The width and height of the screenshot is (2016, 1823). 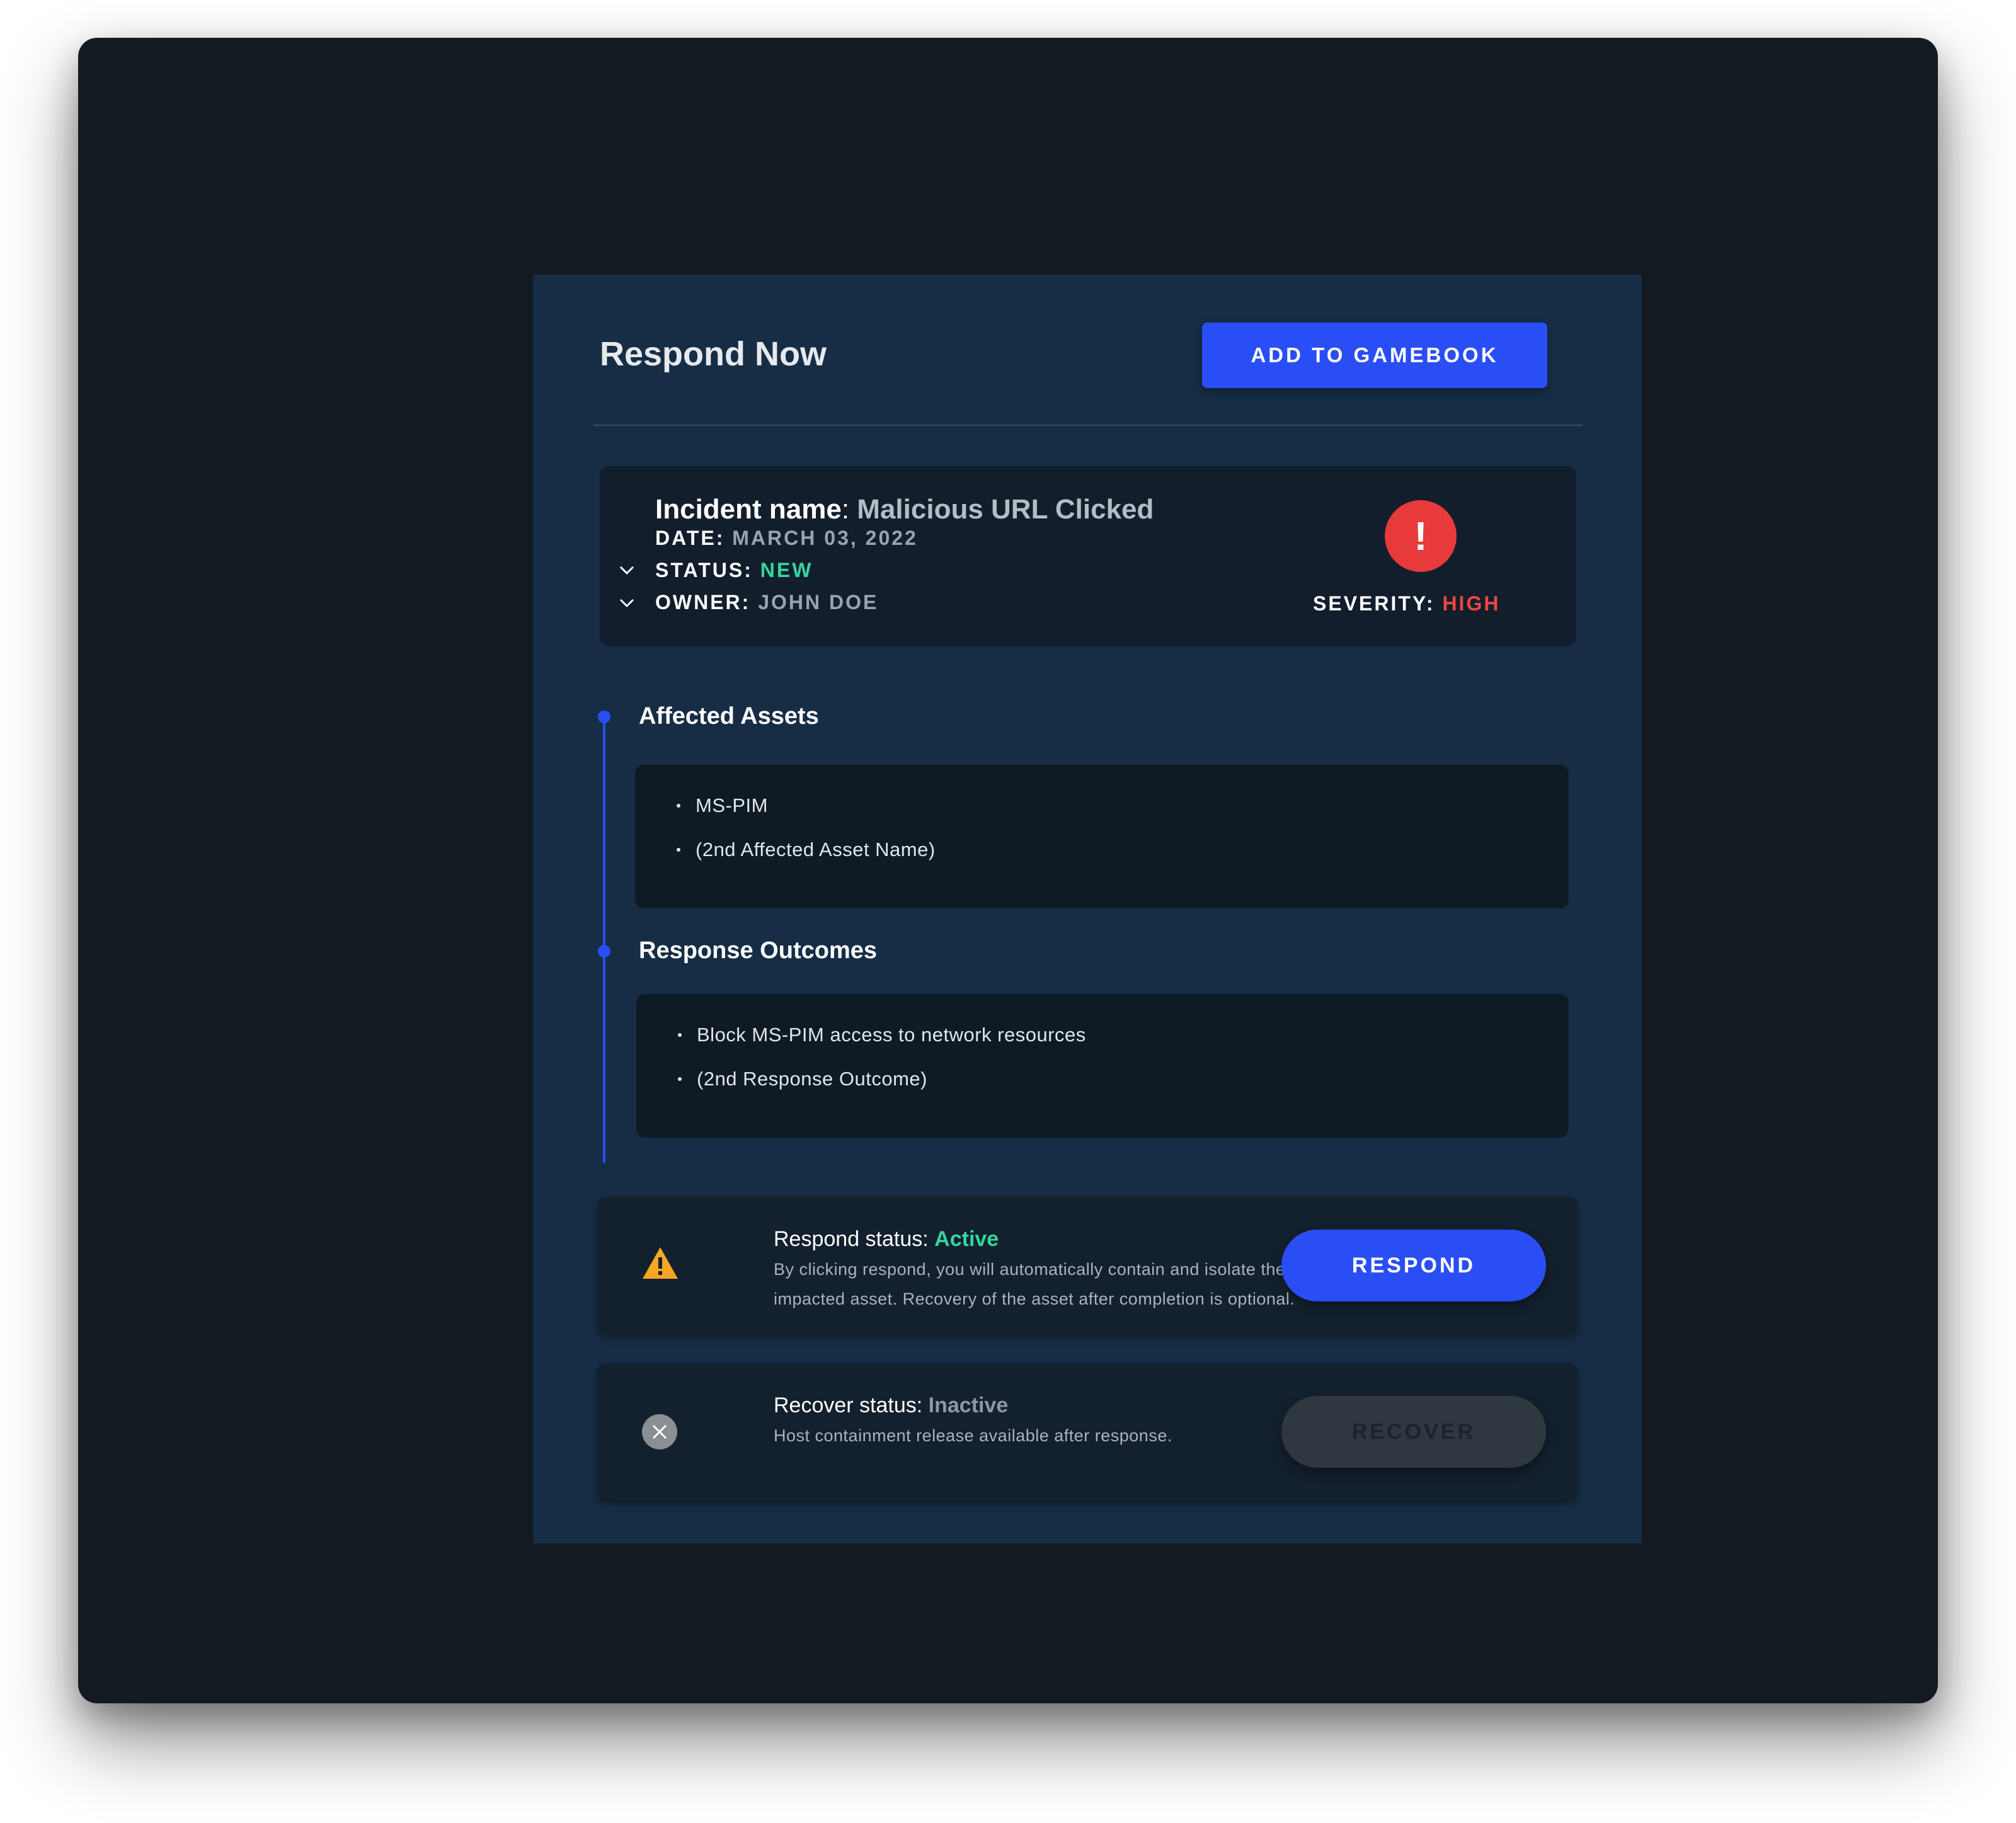 I want to click on owner-value: JOHN DOE, so click(x=818, y=602).